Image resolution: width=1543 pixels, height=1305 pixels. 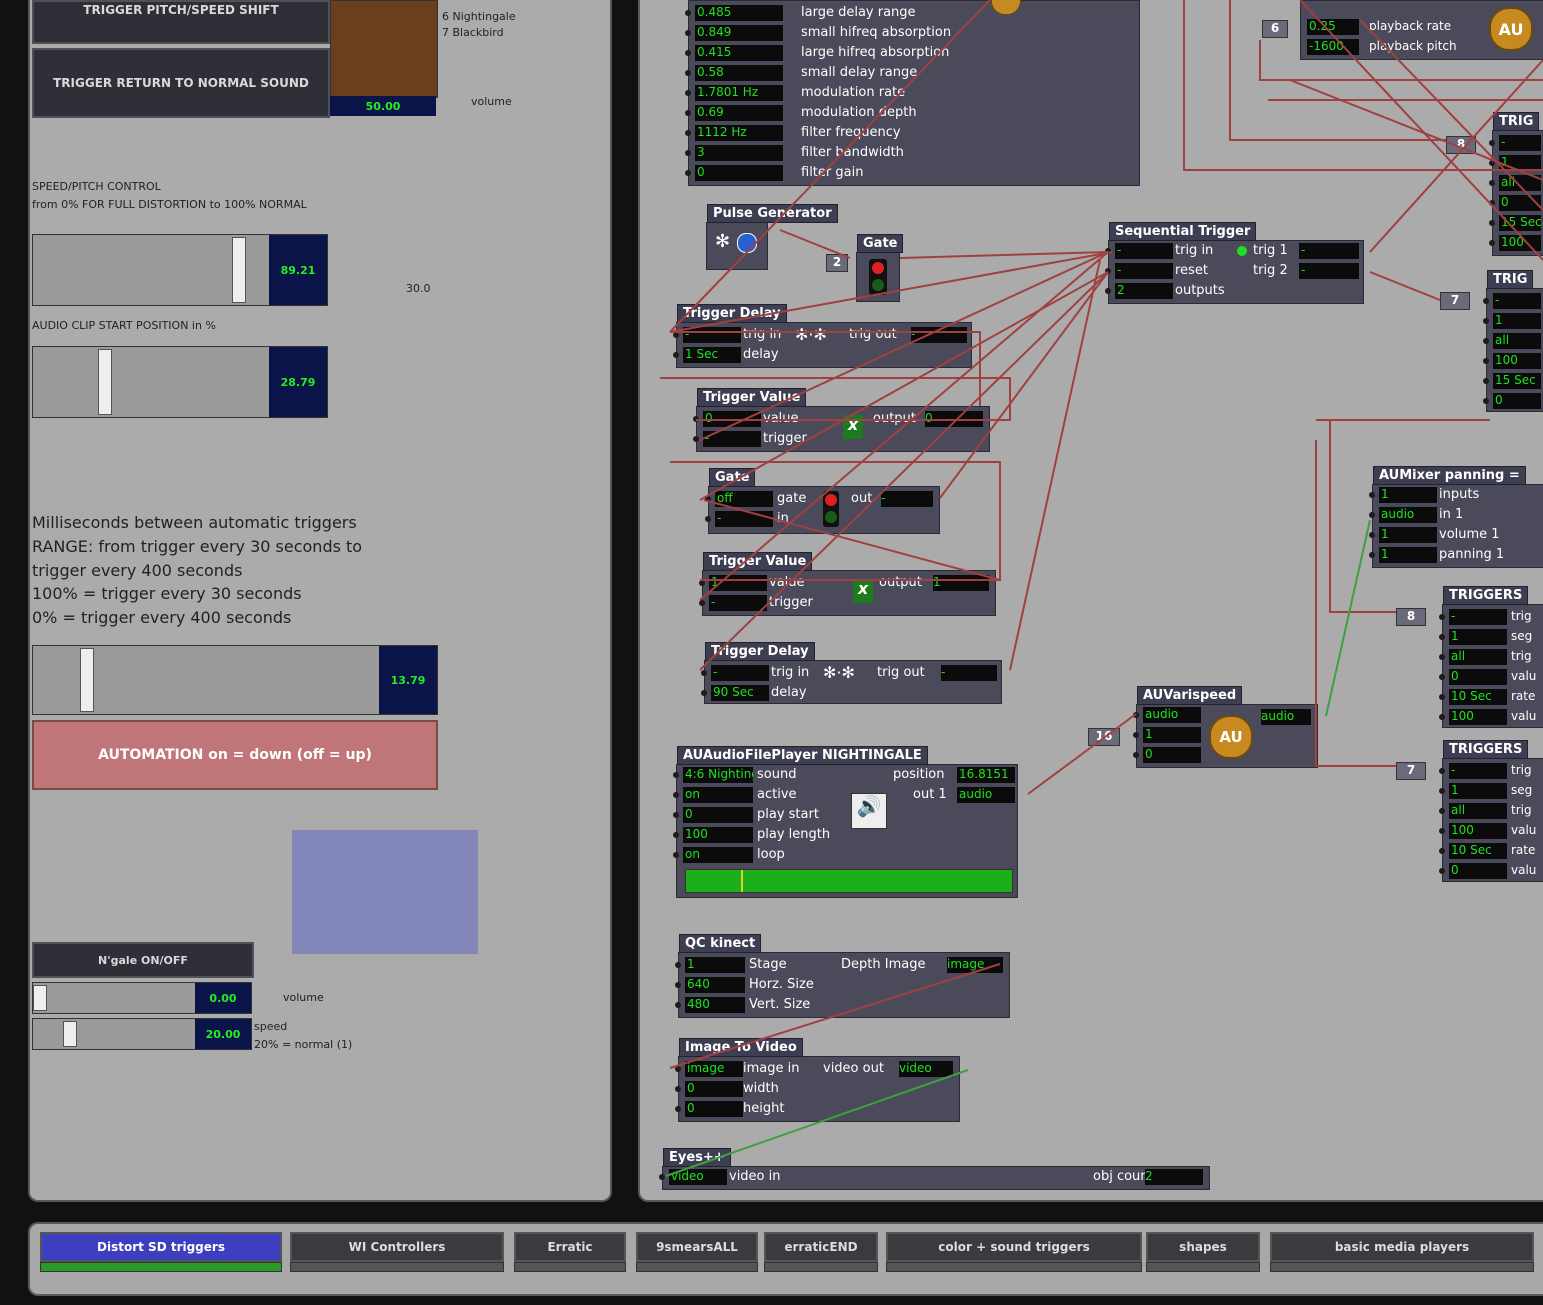 What do you see at coordinates (1517, 401) in the screenshot?
I see `trig-mid-input-value: 0` at bounding box center [1517, 401].